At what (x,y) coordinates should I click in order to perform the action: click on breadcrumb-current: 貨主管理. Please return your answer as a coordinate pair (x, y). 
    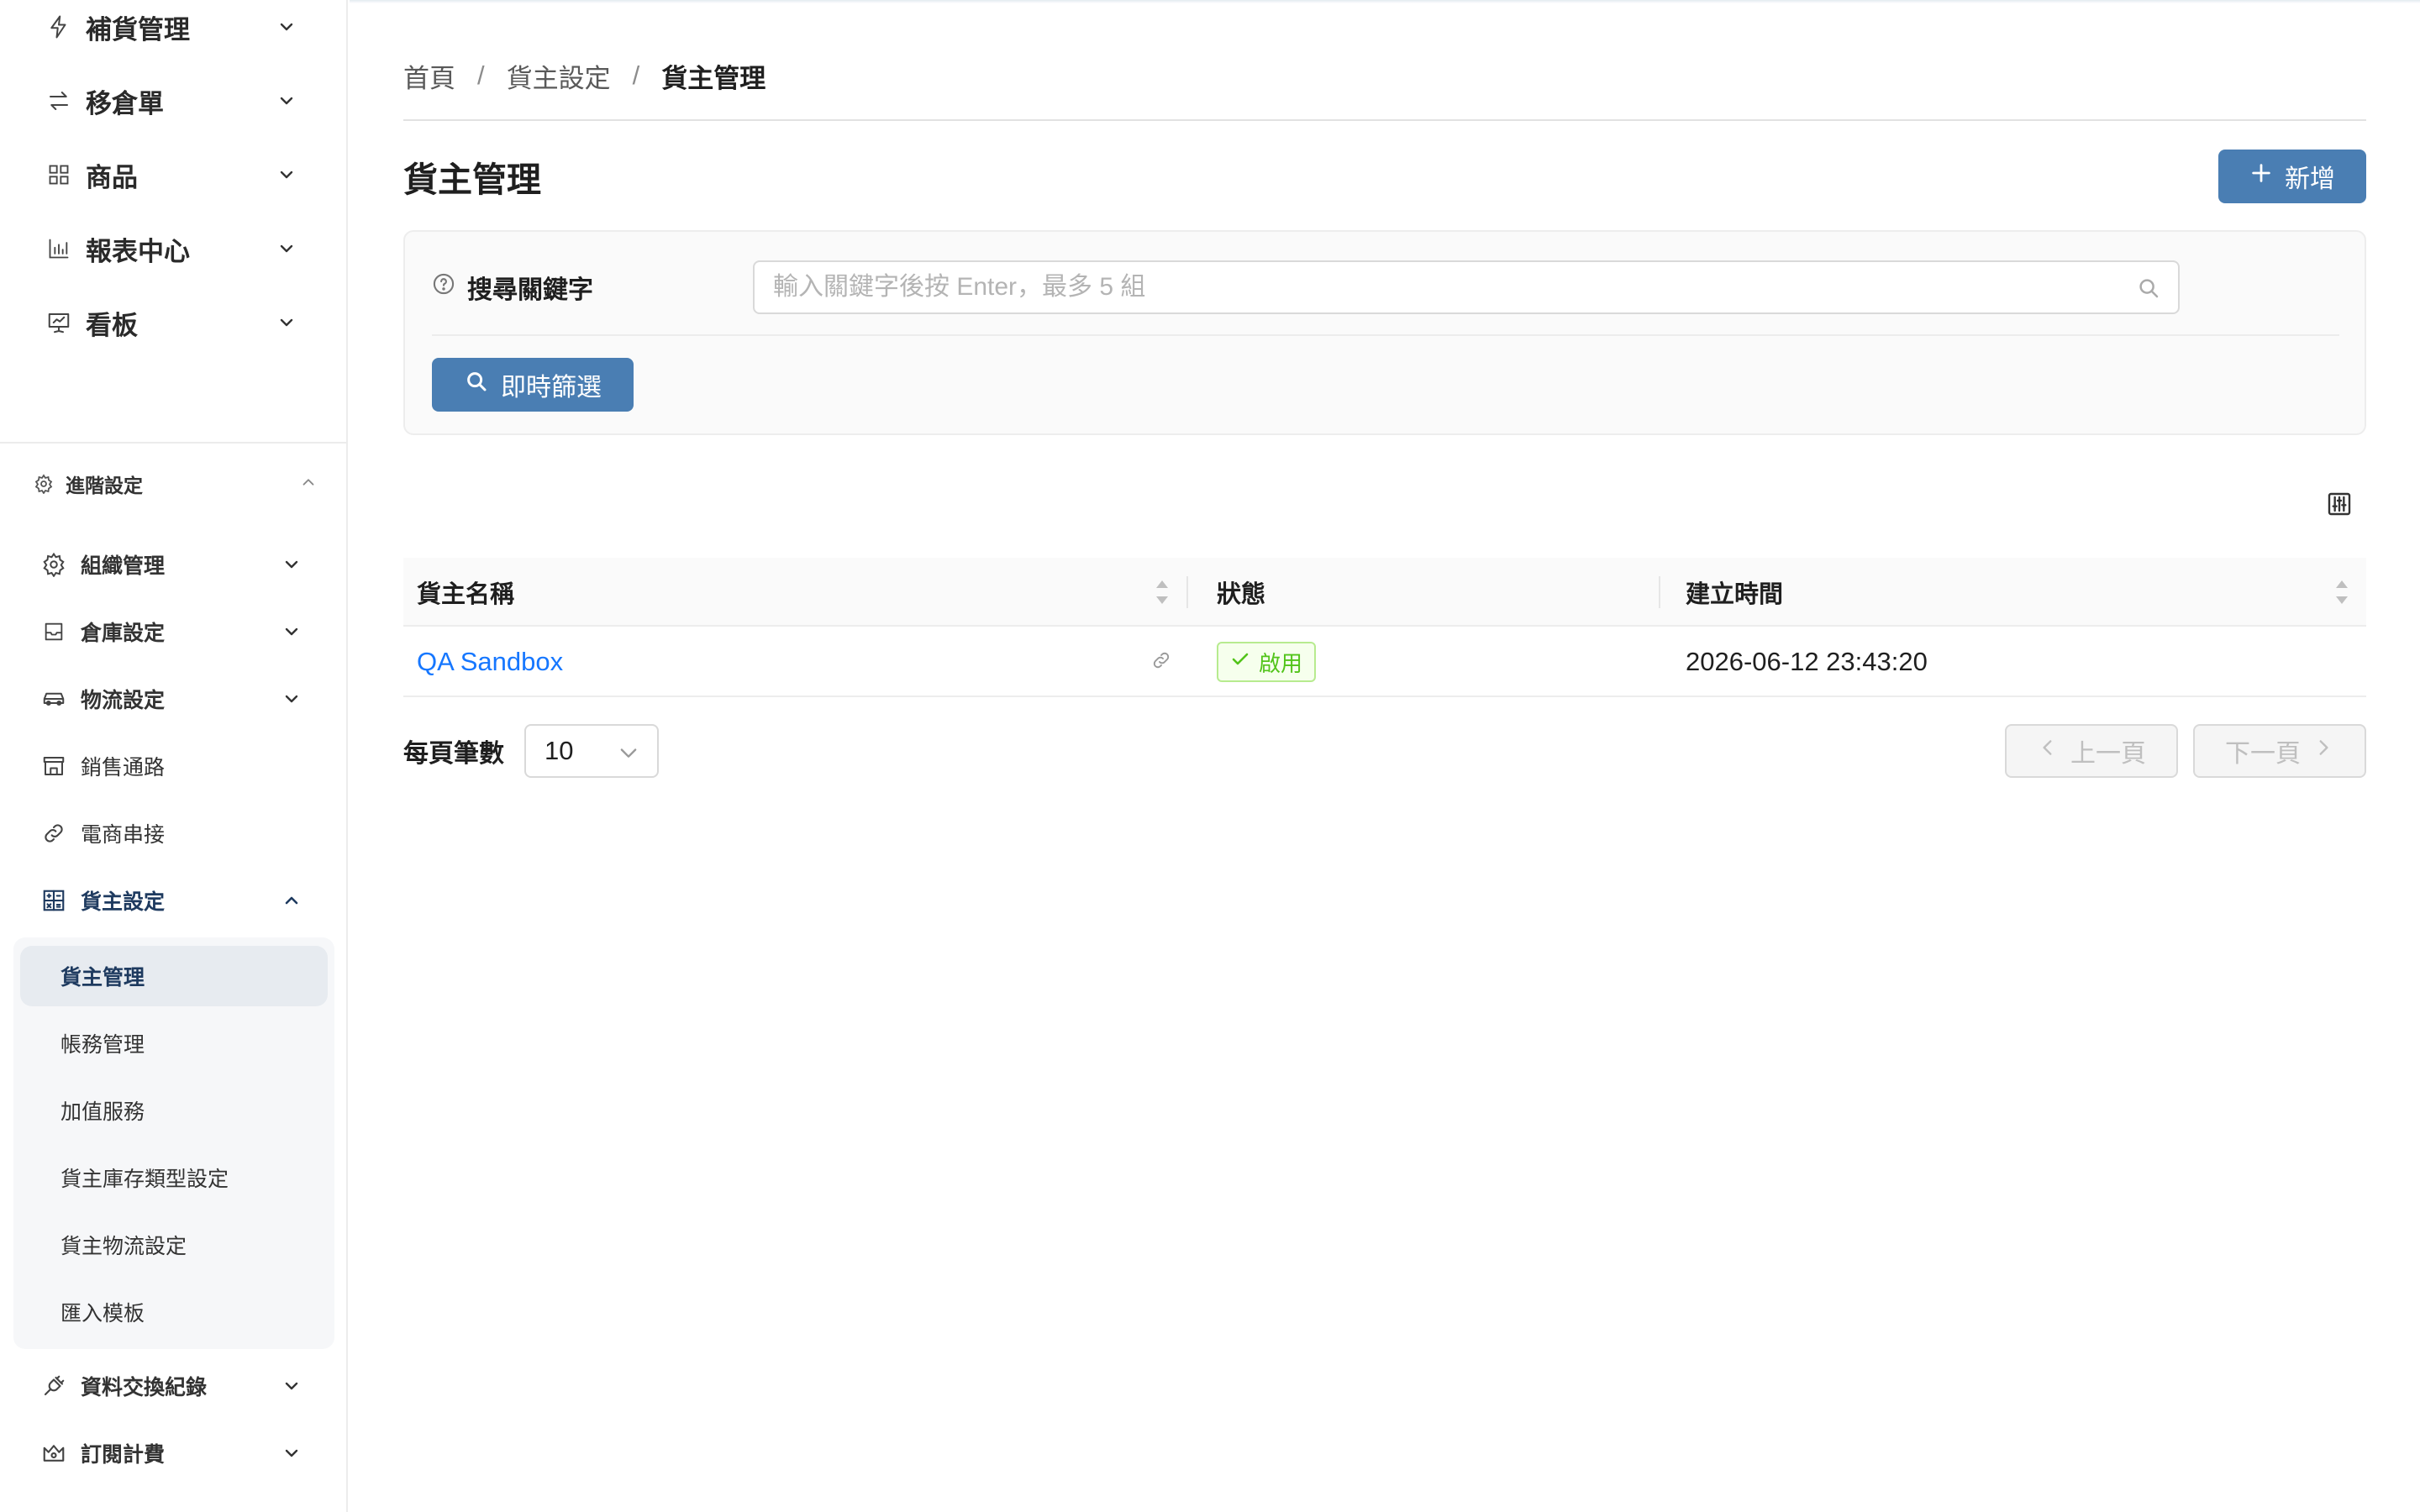
    Looking at the image, I should click on (713, 78).